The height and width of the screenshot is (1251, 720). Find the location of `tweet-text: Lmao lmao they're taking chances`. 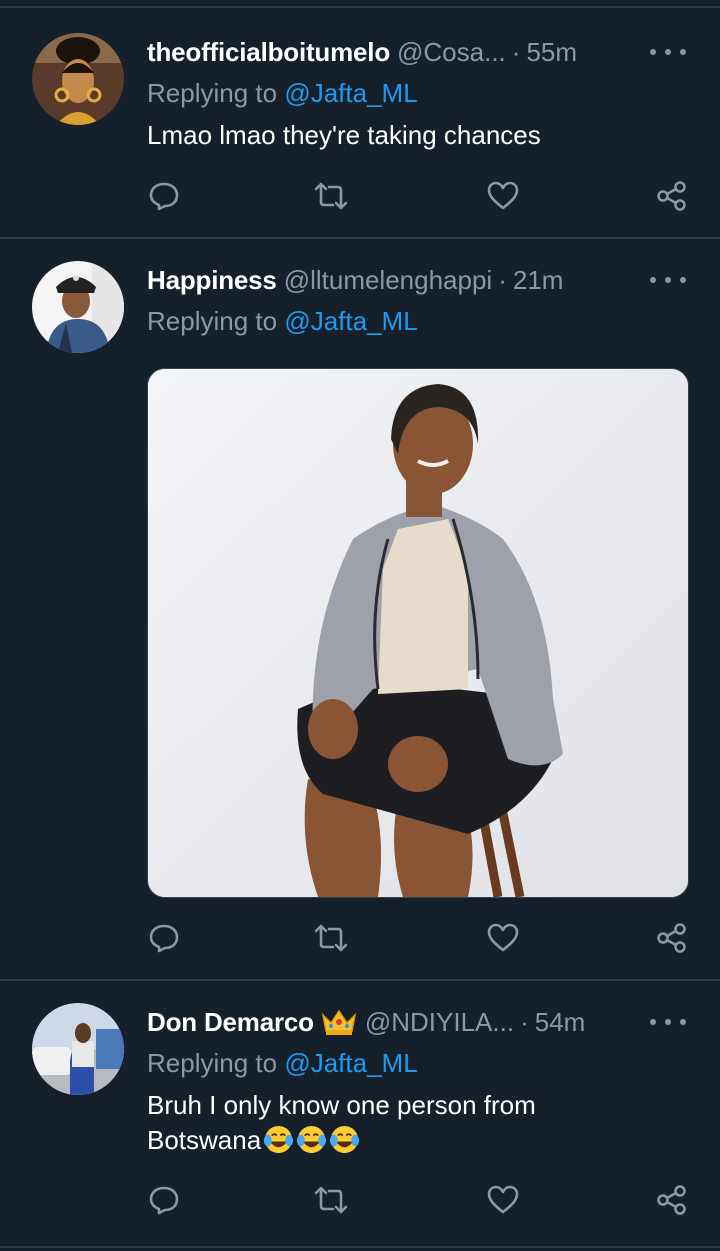

tweet-text: Lmao lmao they're taking chances is located at coordinates (344, 135).